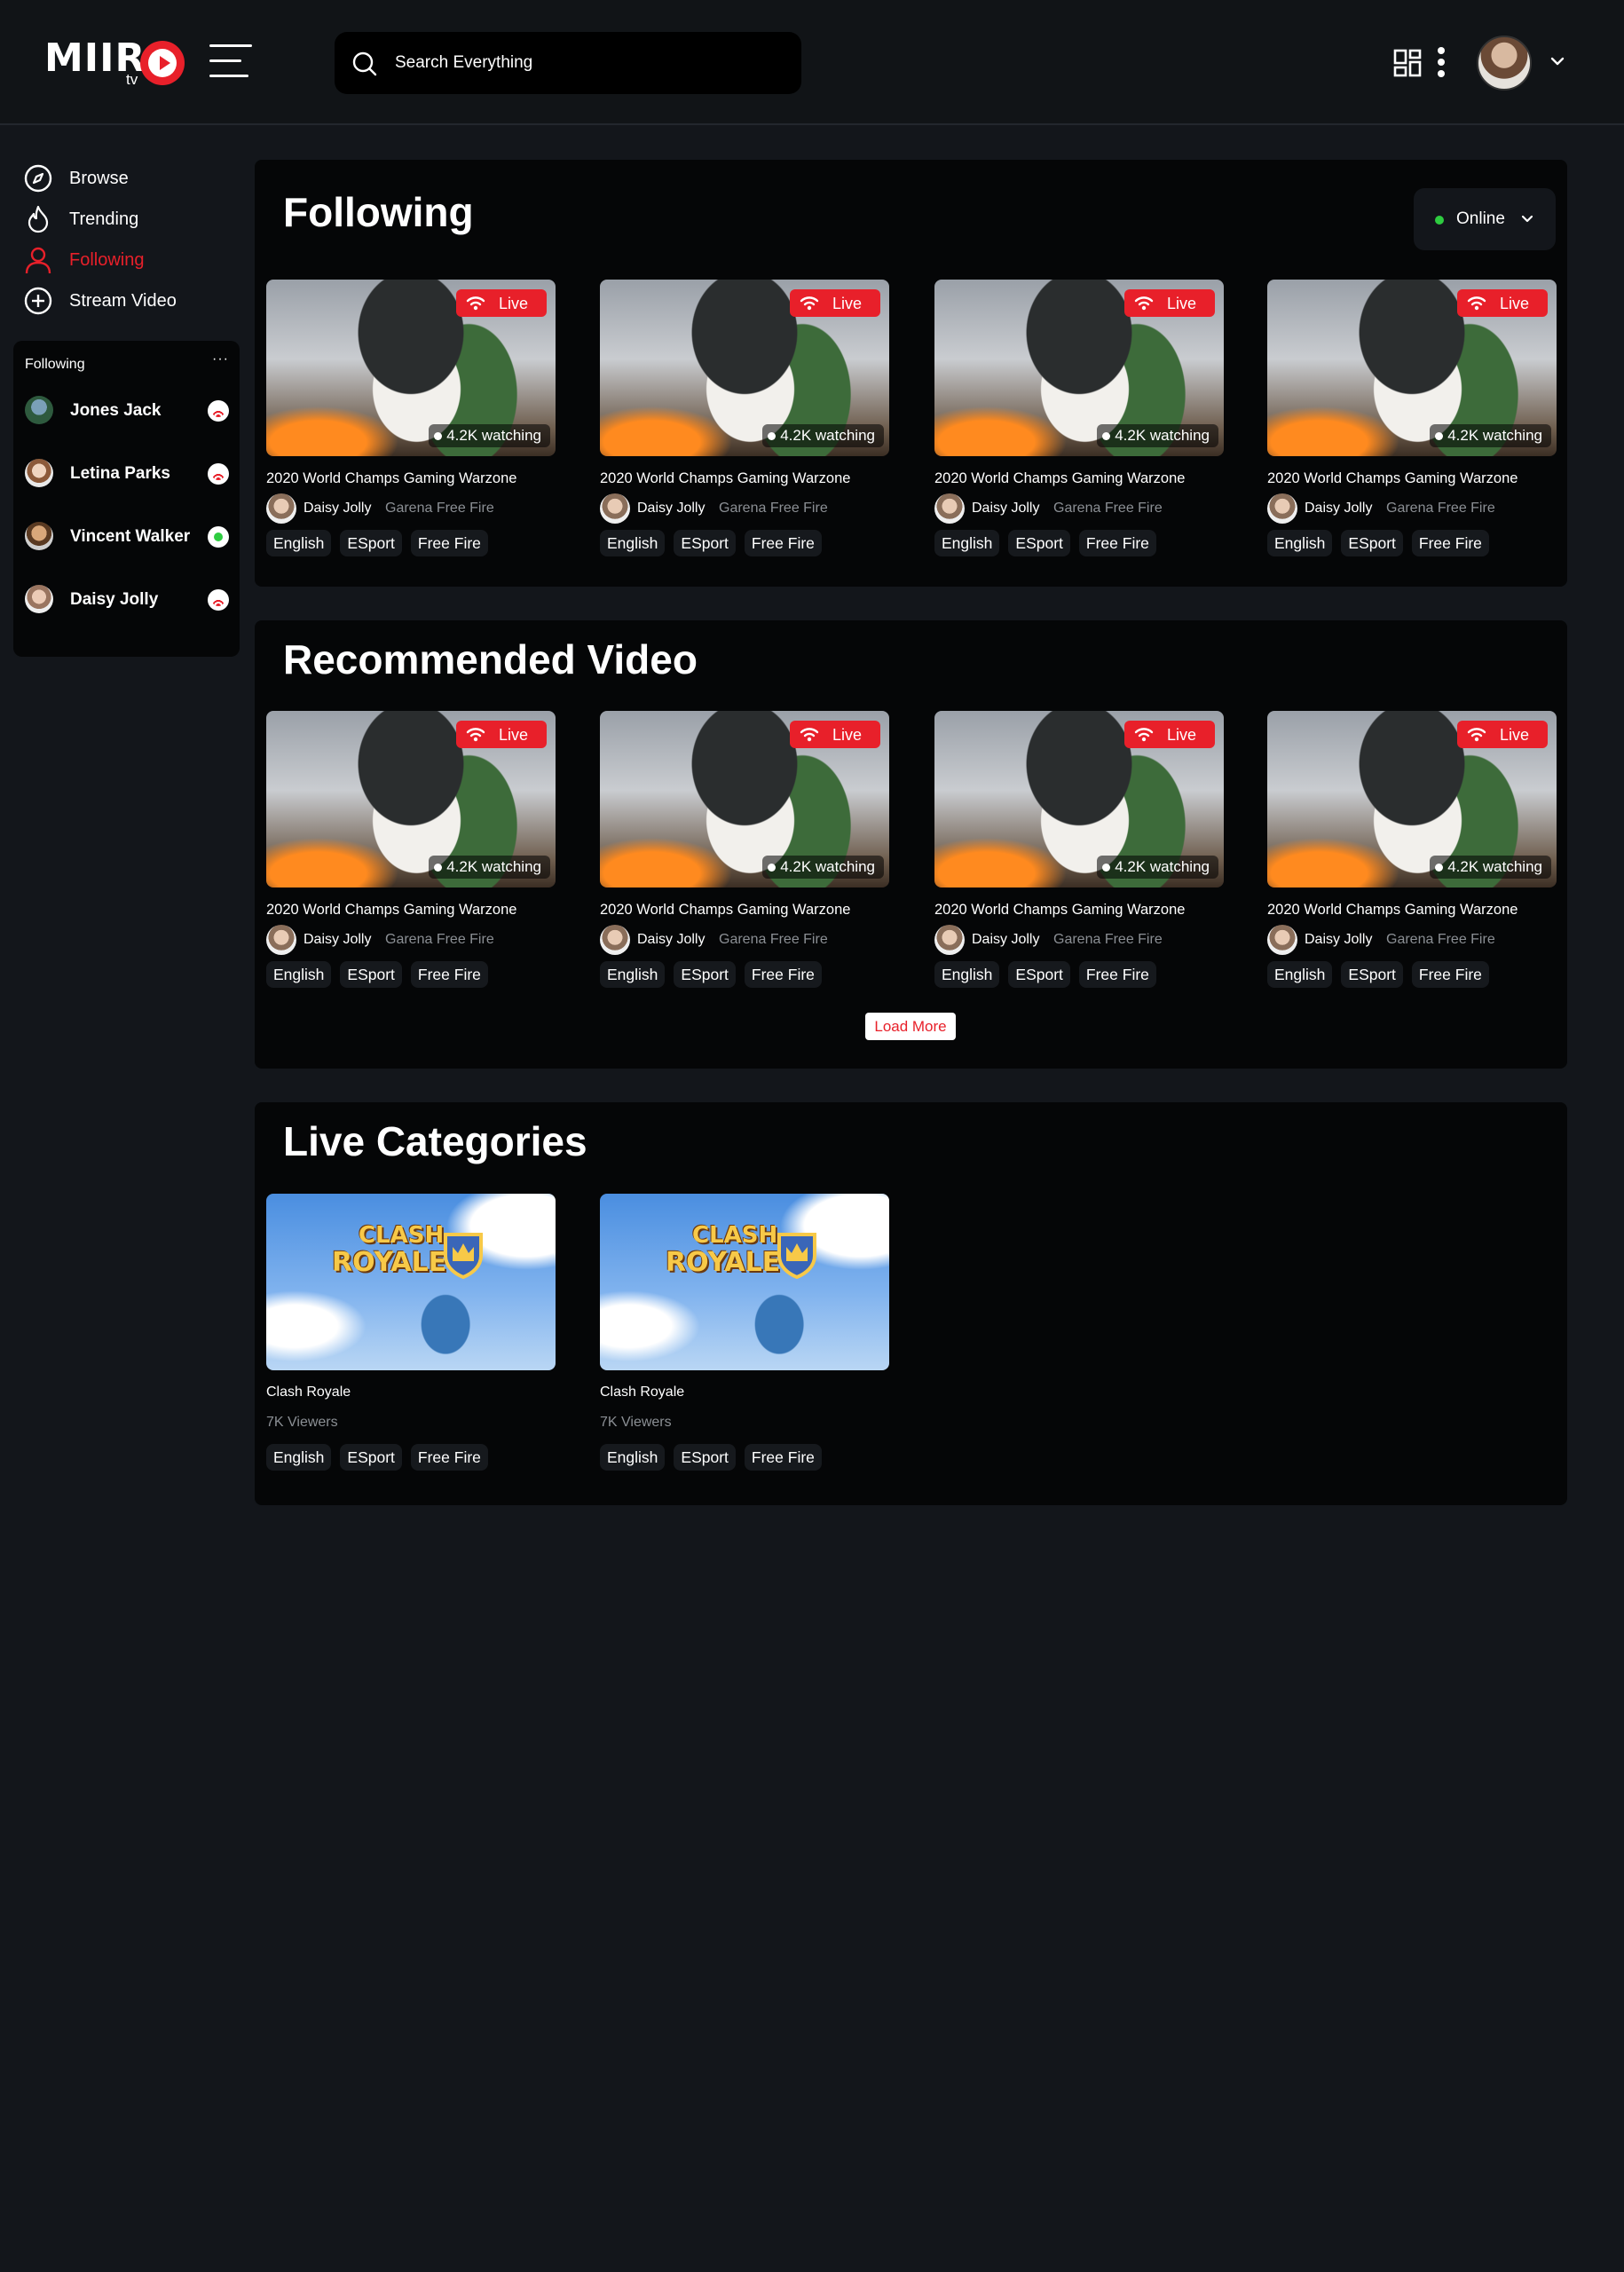 The height and width of the screenshot is (2272, 1624). I want to click on avatar, so click(1282, 940).